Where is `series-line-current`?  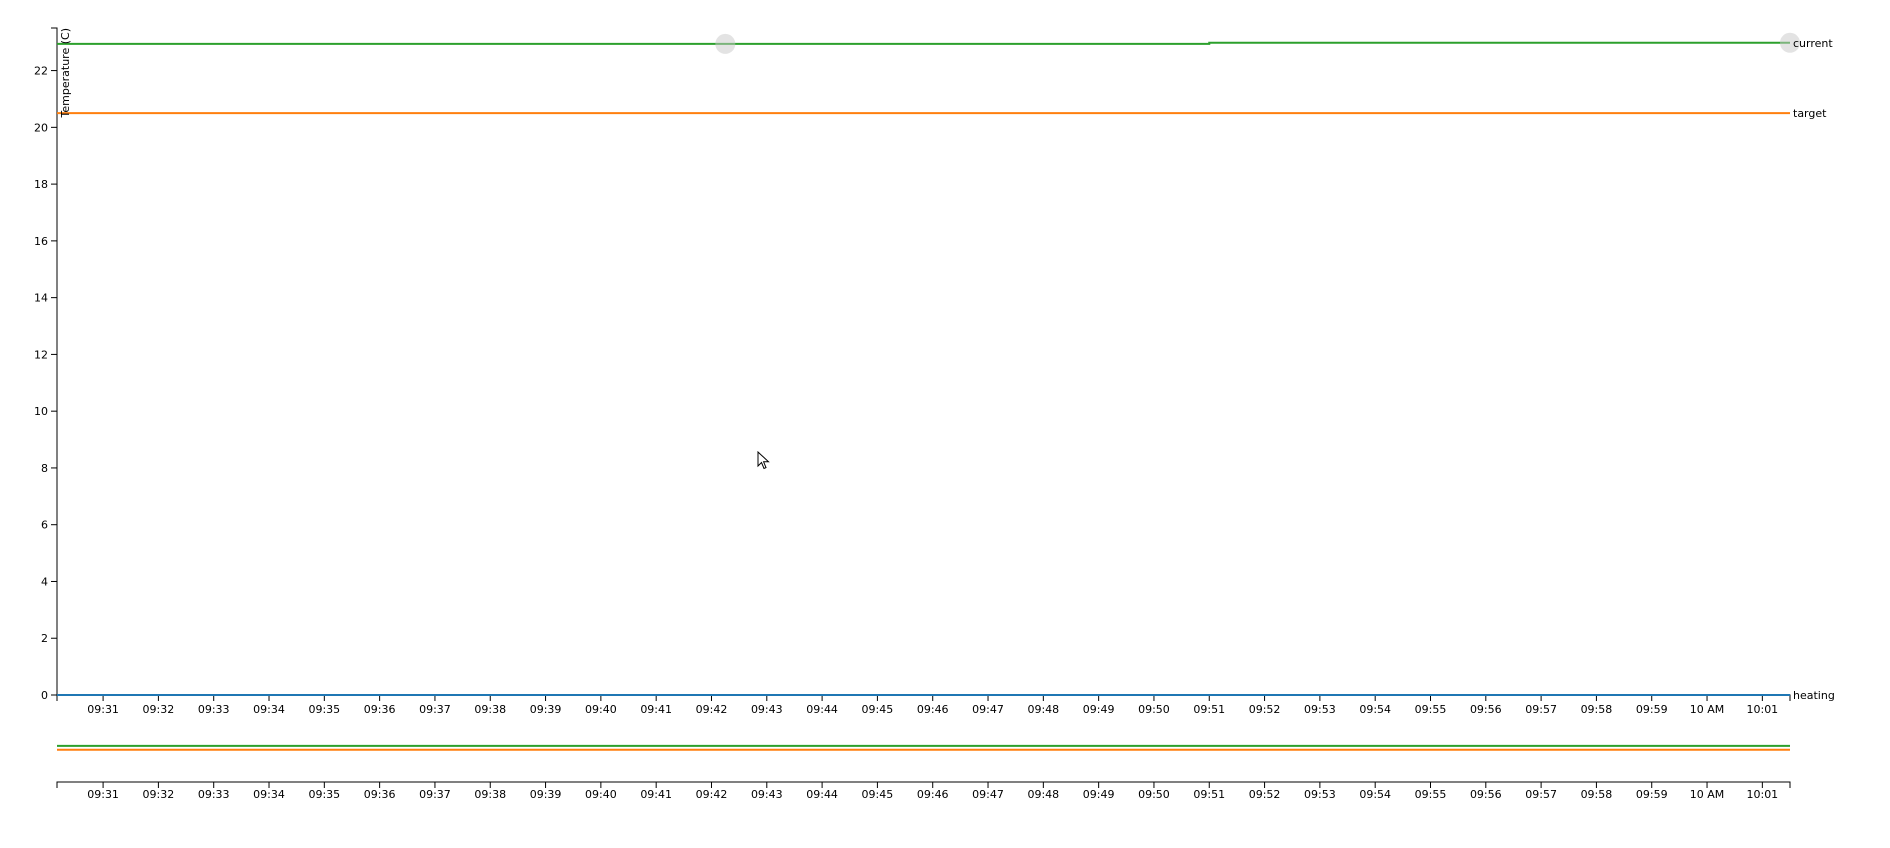
series-line-current is located at coordinates (923, 43).